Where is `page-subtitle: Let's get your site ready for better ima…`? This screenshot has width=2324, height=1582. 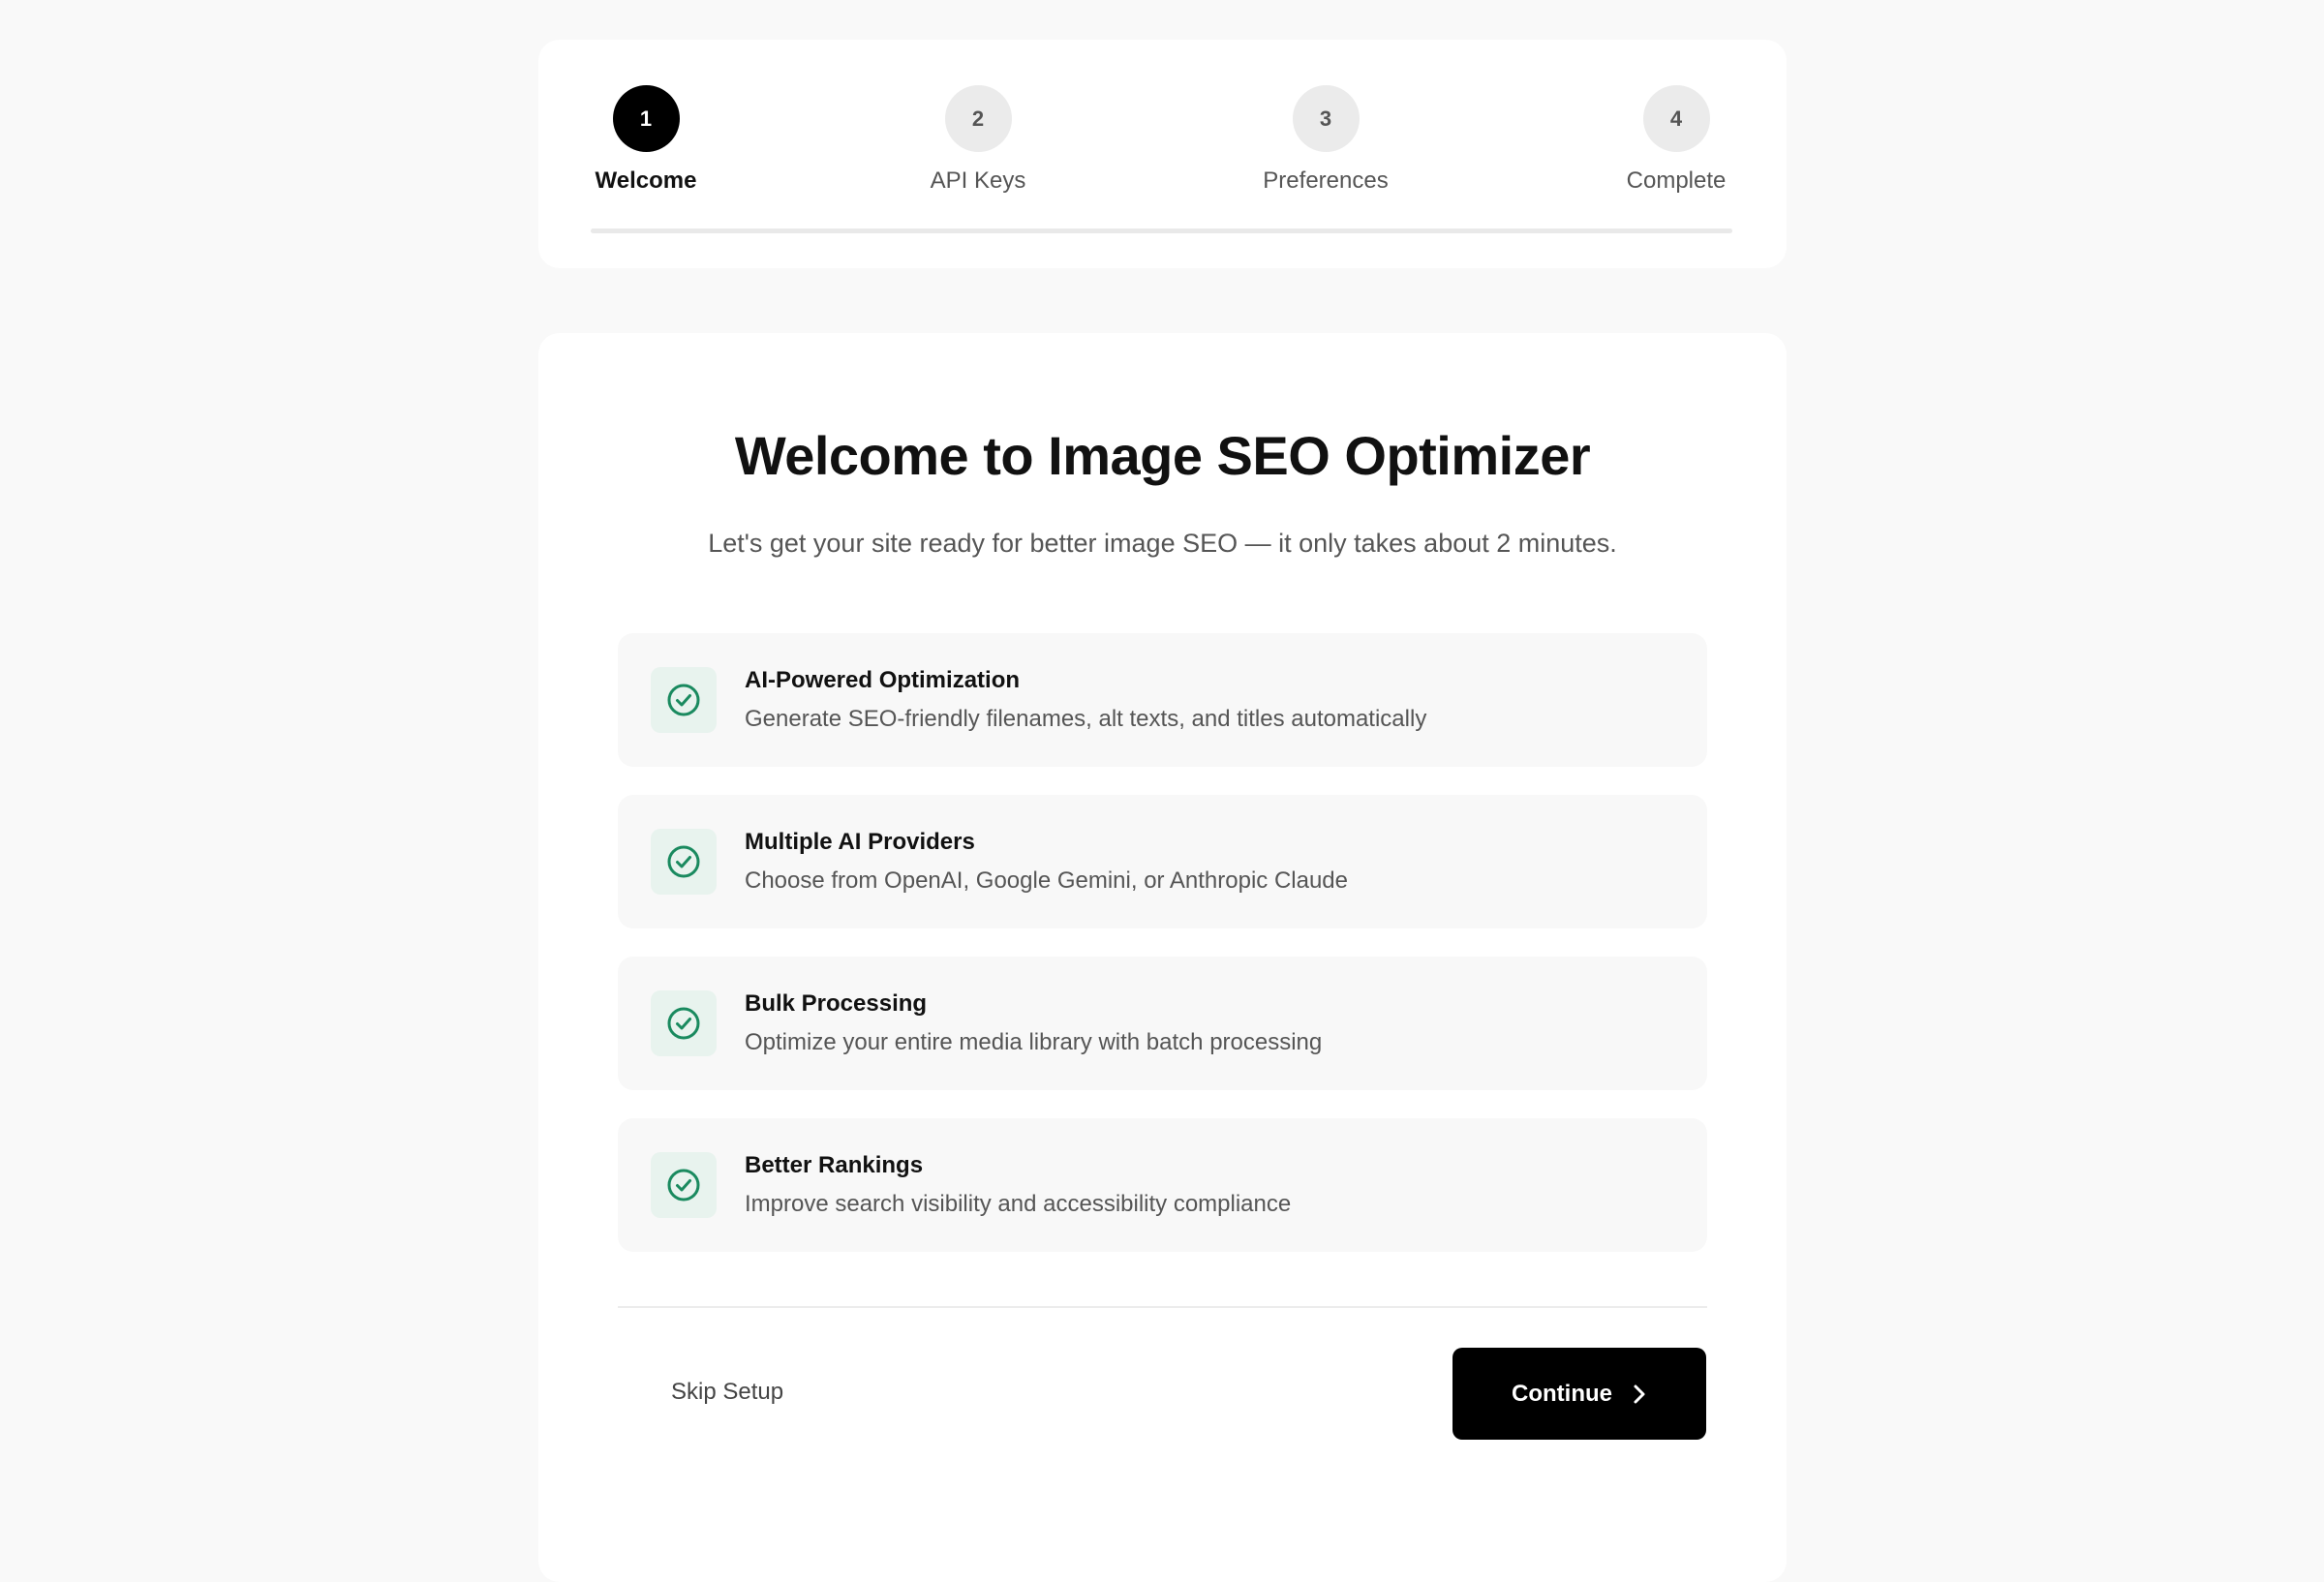
page-subtitle: Let's get your site ready for better ima… is located at coordinates (1163, 543).